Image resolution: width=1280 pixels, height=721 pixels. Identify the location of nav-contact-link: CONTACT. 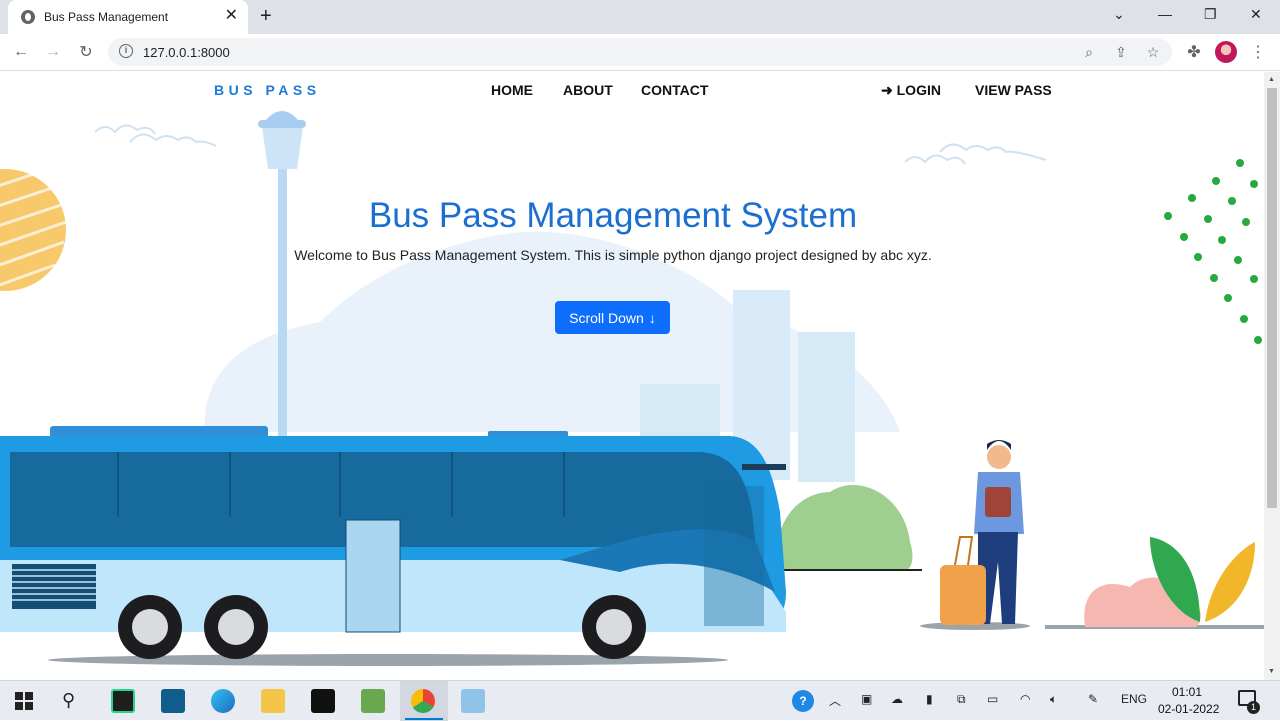
(674, 90).